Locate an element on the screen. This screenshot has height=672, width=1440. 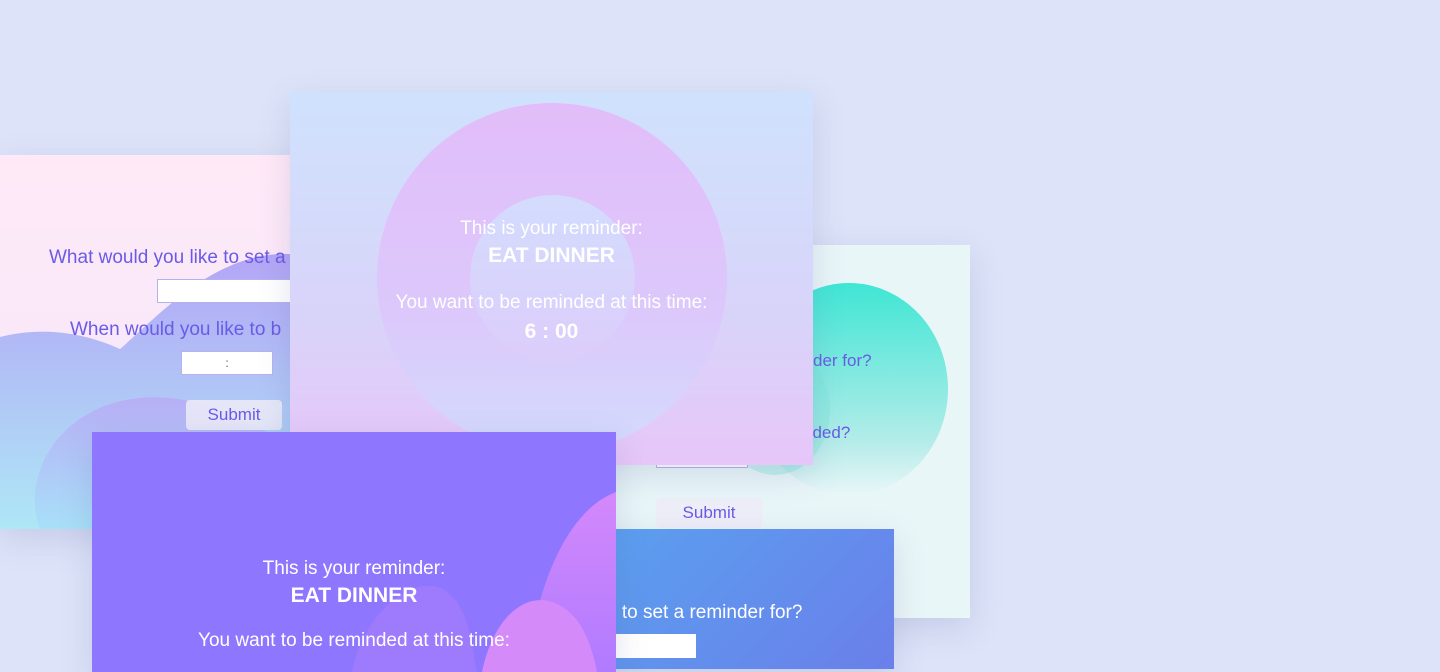
form-card-blue: e to set a reminder for? is located at coordinates (747, 599).